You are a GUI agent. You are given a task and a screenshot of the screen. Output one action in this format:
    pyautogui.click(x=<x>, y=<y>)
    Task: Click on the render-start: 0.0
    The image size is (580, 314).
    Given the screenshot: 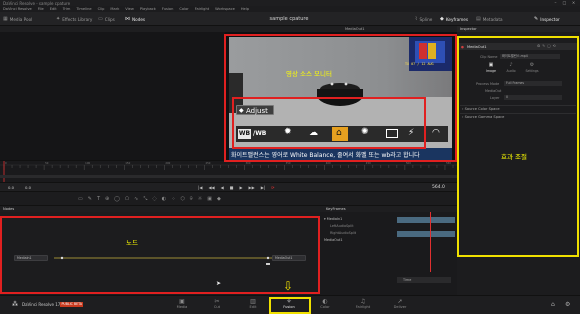 What is the action you would take?
    pyautogui.click(x=28, y=187)
    